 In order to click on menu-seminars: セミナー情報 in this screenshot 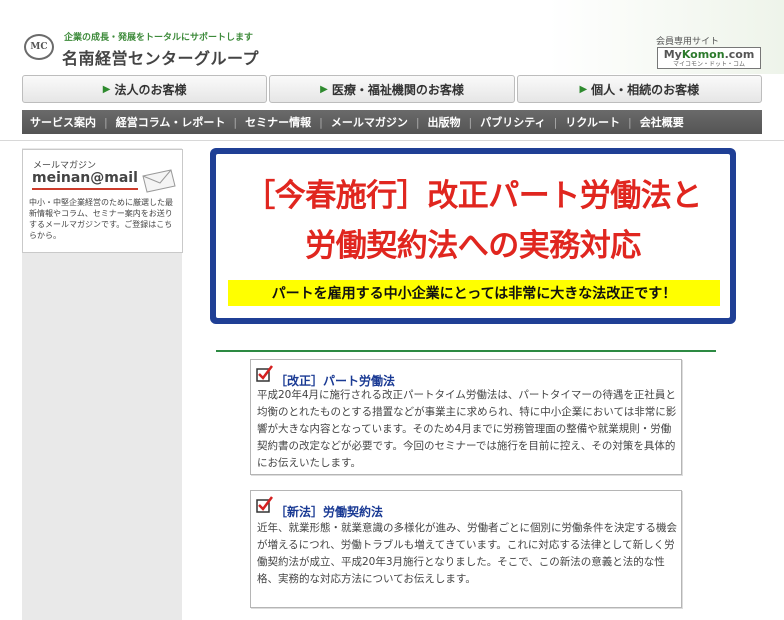, I will do `click(278, 122)`.